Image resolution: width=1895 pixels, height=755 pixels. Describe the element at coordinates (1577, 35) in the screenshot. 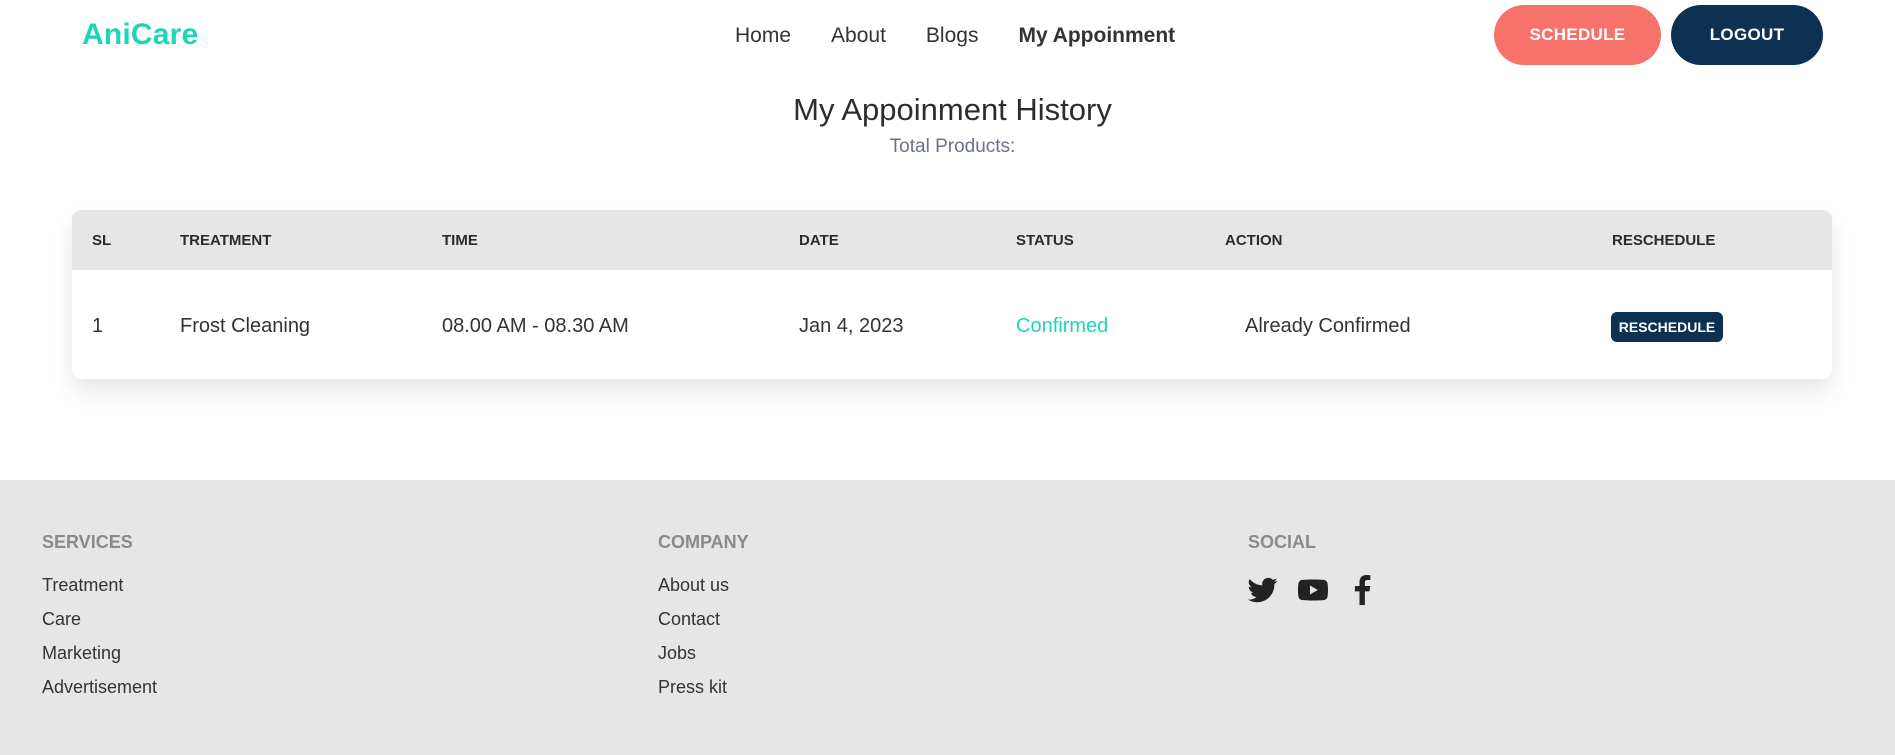

I see `schedule-button: SCHEDULE` at that location.